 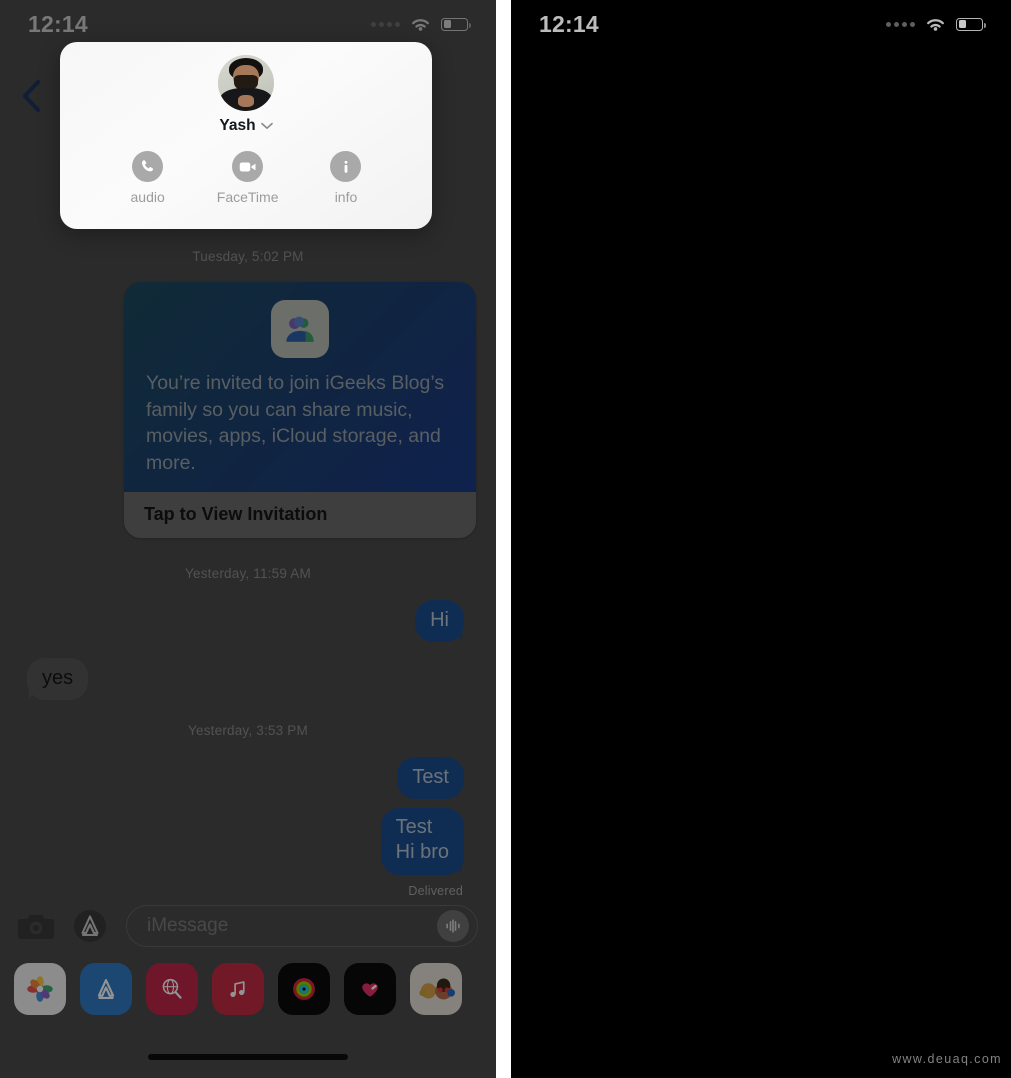 I want to click on imessage-app-drawer, so click(x=248, y=989).